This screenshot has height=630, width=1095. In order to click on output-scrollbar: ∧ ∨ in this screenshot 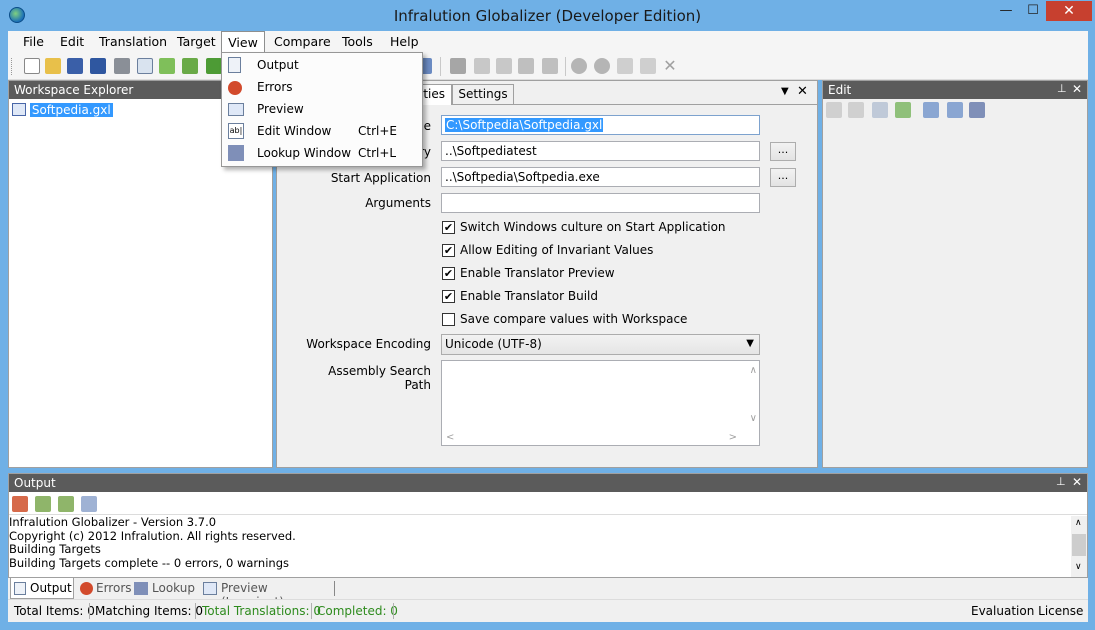, I will do `click(1079, 546)`.